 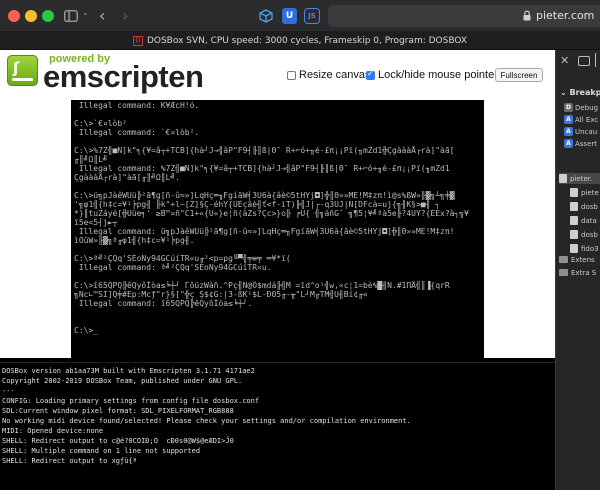 What do you see at coordinates (568, 107) in the screenshot?
I see `breakpoint-badge-icon: D` at bounding box center [568, 107].